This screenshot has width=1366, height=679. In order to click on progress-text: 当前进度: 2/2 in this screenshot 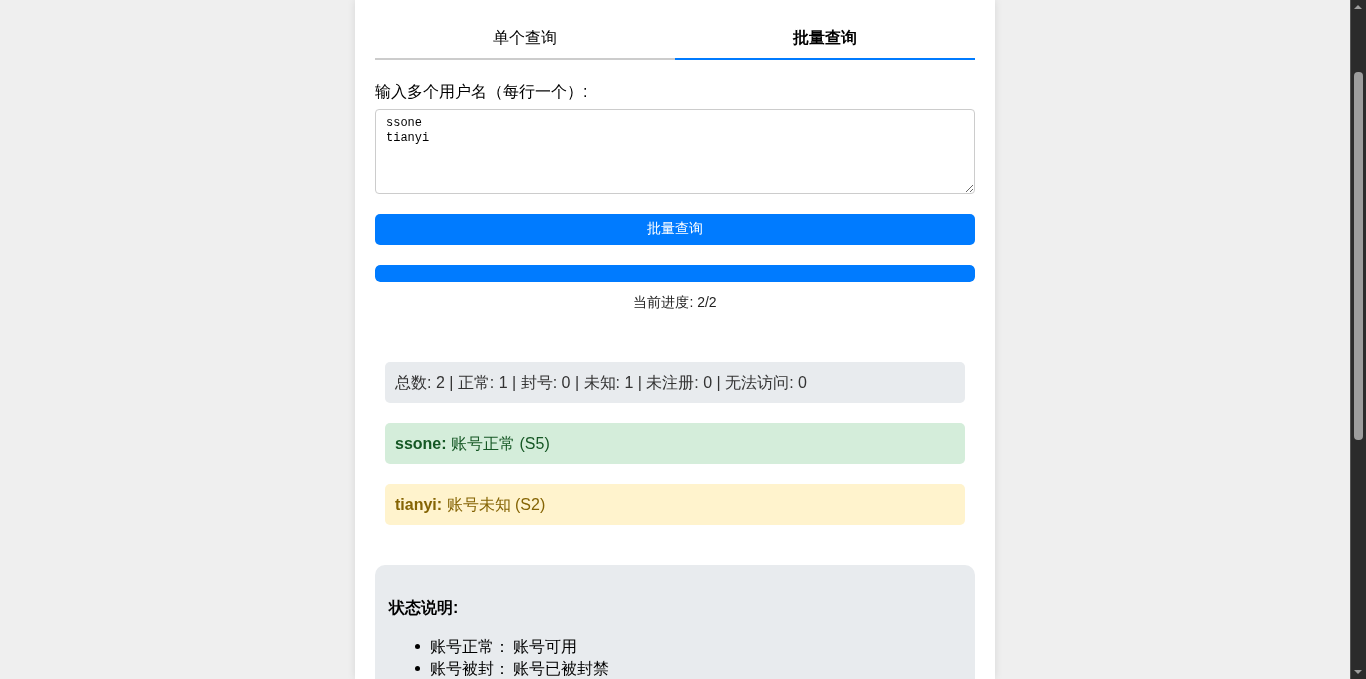, I will do `click(675, 303)`.